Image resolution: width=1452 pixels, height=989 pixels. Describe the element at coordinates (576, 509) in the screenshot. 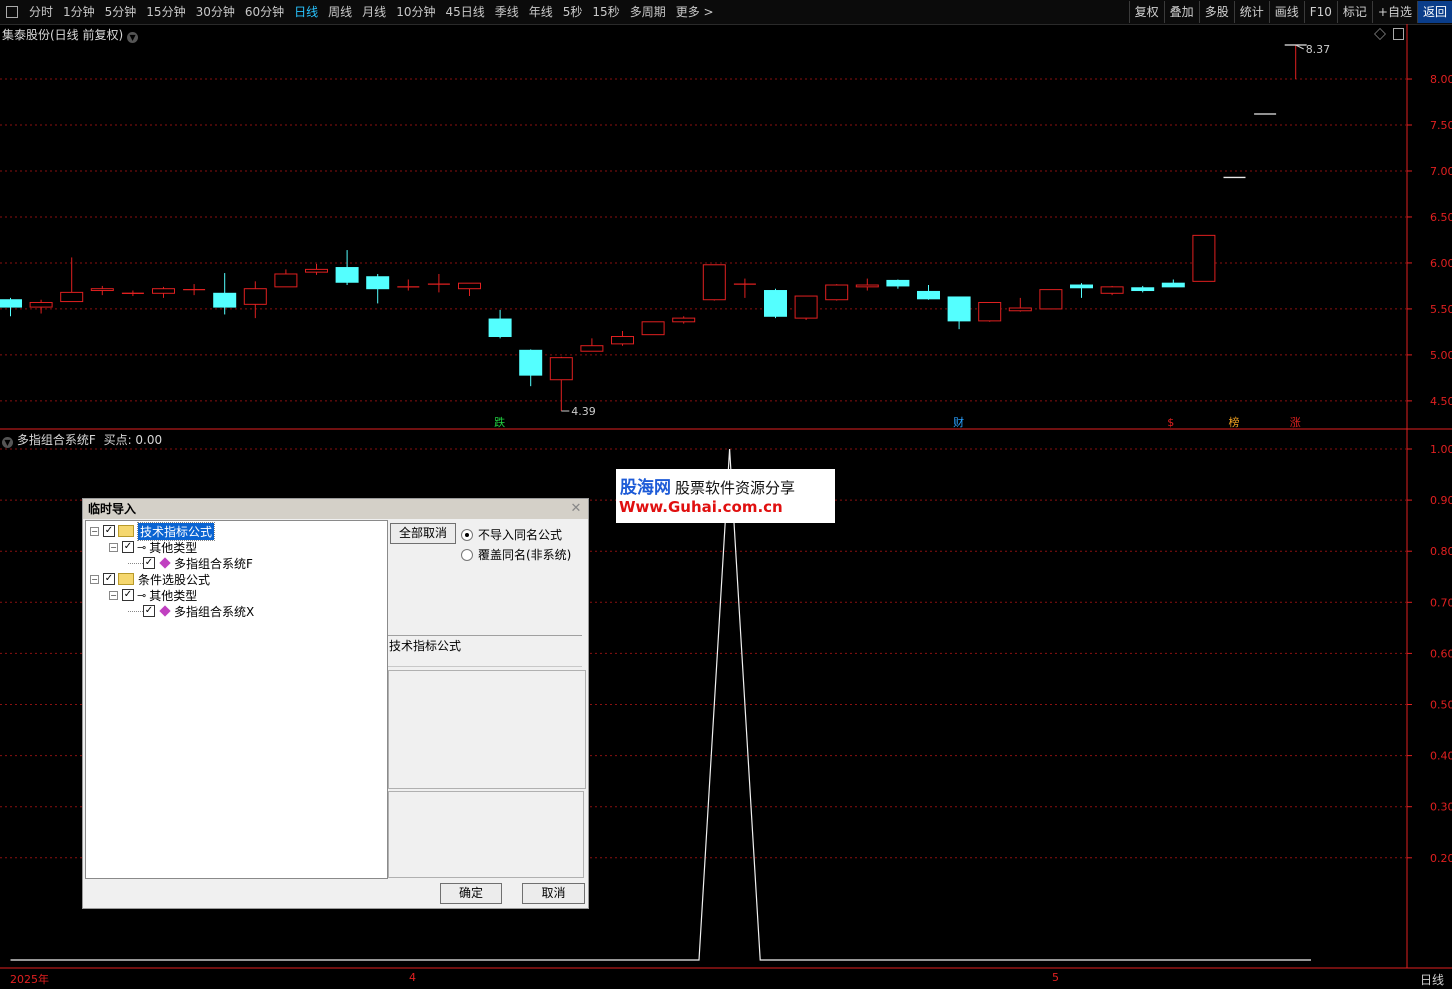

I see `close-icon: ✕` at that location.